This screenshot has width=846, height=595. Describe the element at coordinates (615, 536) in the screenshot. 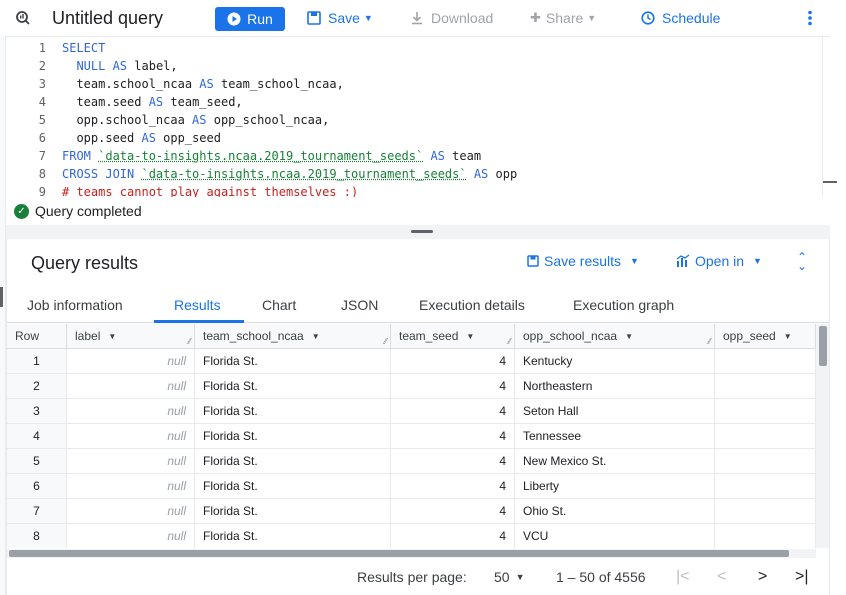

I see `table-cell: VCU` at that location.